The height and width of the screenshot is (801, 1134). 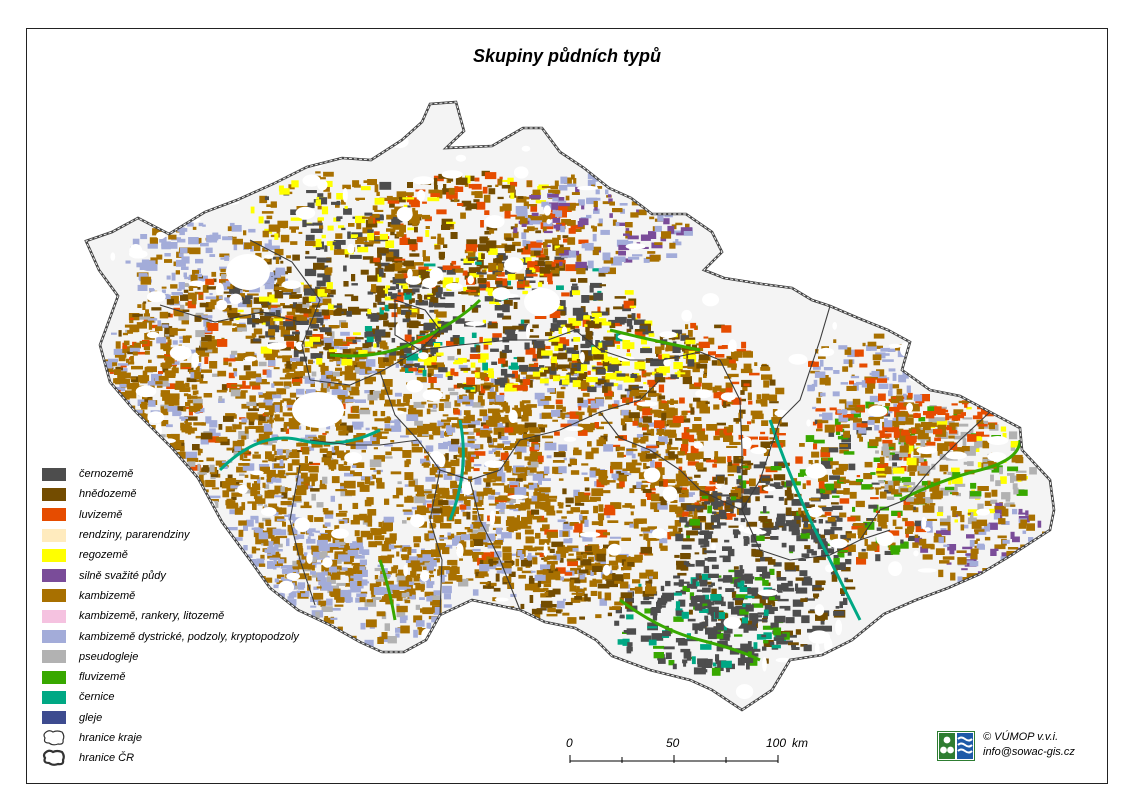 I want to click on legend-item: rendziny, pararendziny, so click(x=170, y=535).